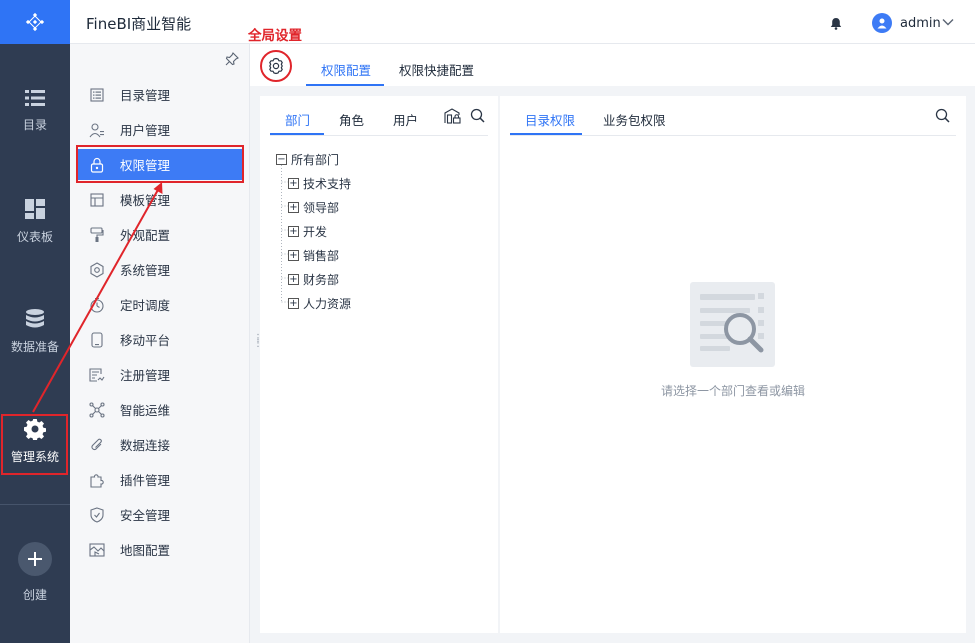  What do you see at coordinates (321, 208) in the screenshot?
I see `tree-node-label: 领导部` at bounding box center [321, 208].